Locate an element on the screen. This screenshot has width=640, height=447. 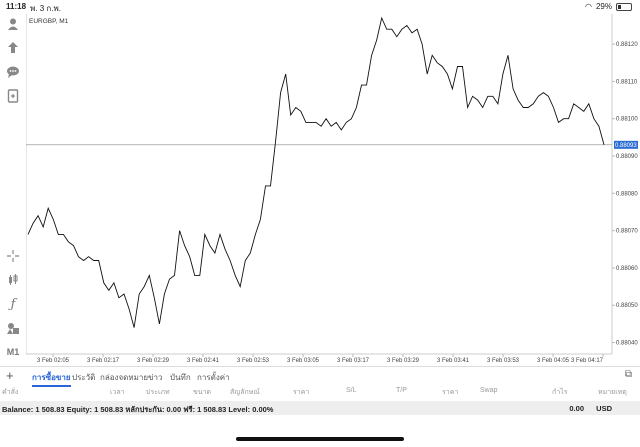
battery-percent: 29% is located at coordinates (603, 6).